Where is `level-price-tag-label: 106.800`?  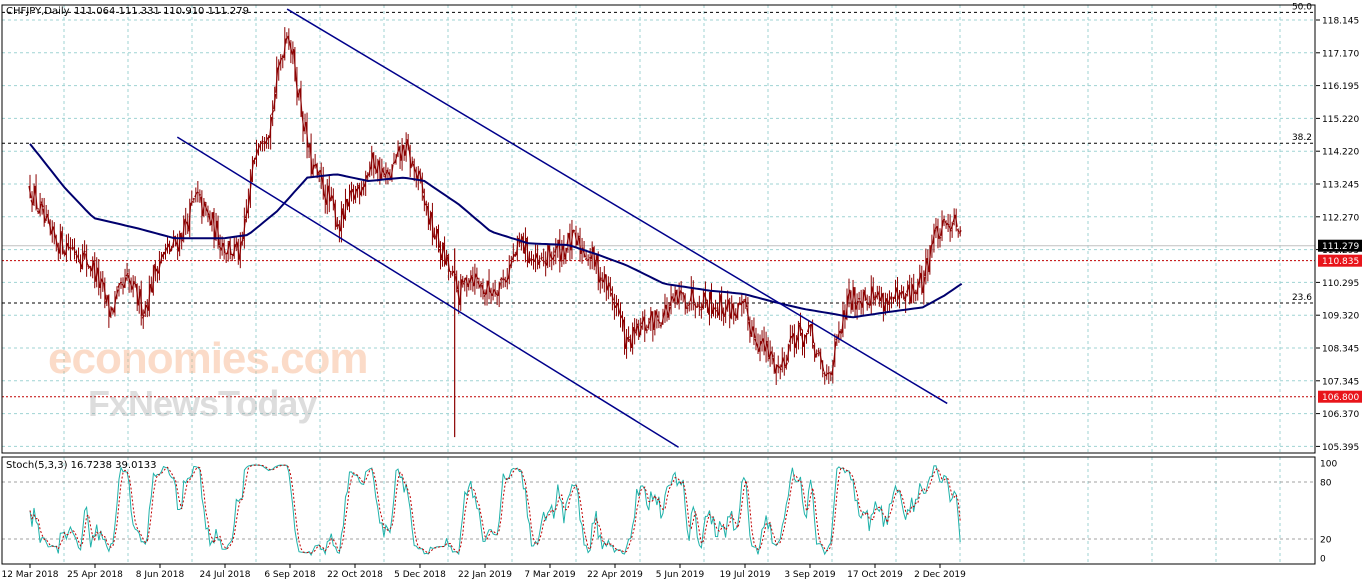 level-price-tag-label: 106.800 is located at coordinates (1340, 398).